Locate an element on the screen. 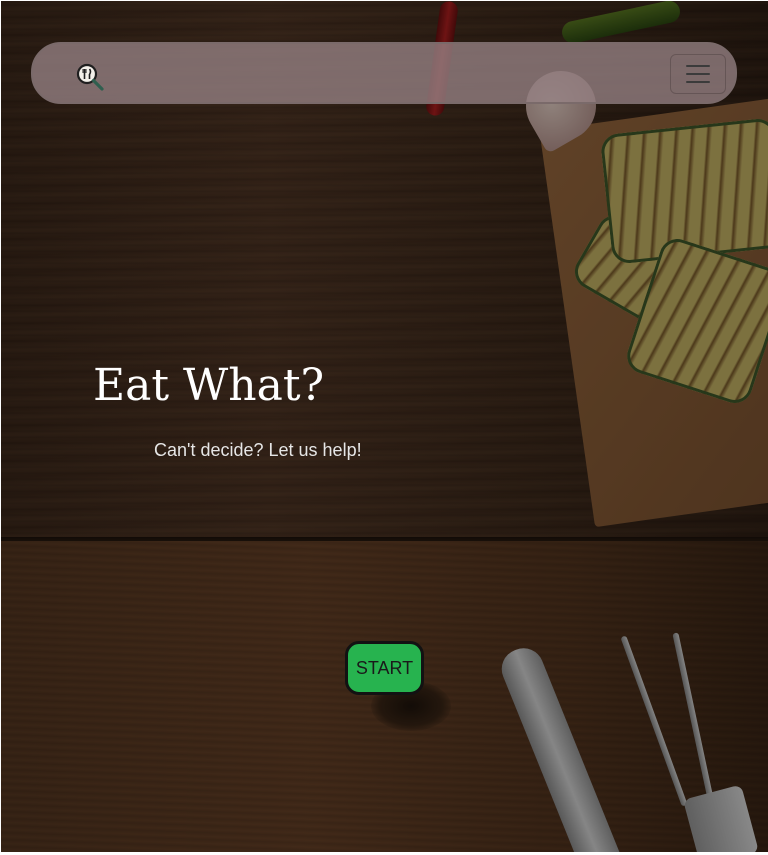 The height and width of the screenshot is (855, 768). magnifier-fork-knife-icon is located at coordinates (90, 77).